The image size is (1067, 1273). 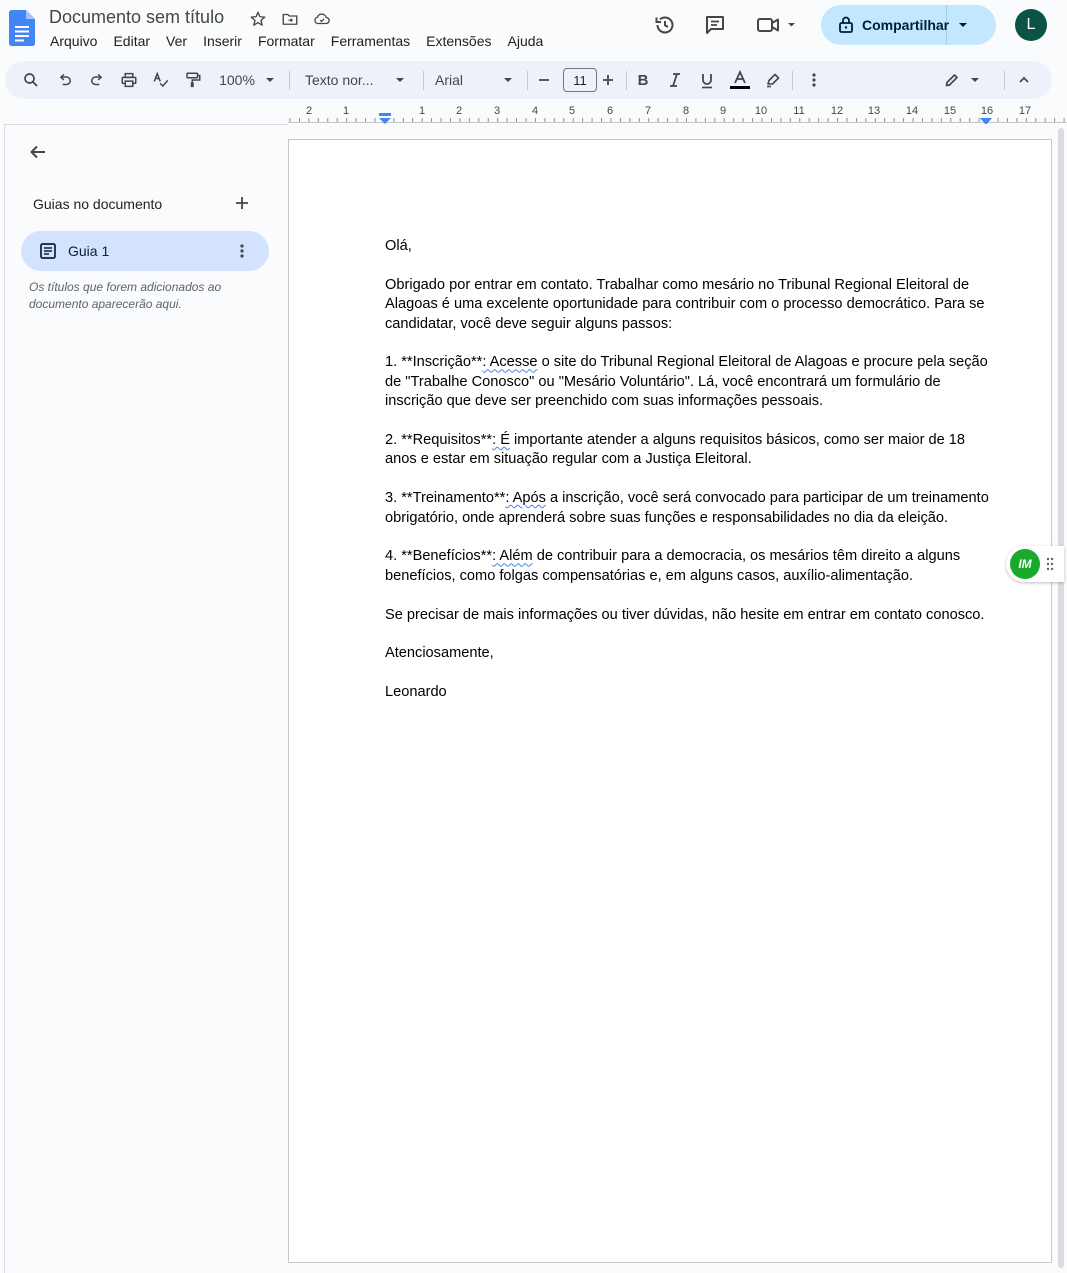 What do you see at coordinates (31, 80) in the screenshot?
I see `search-menus-icon` at bounding box center [31, 80].